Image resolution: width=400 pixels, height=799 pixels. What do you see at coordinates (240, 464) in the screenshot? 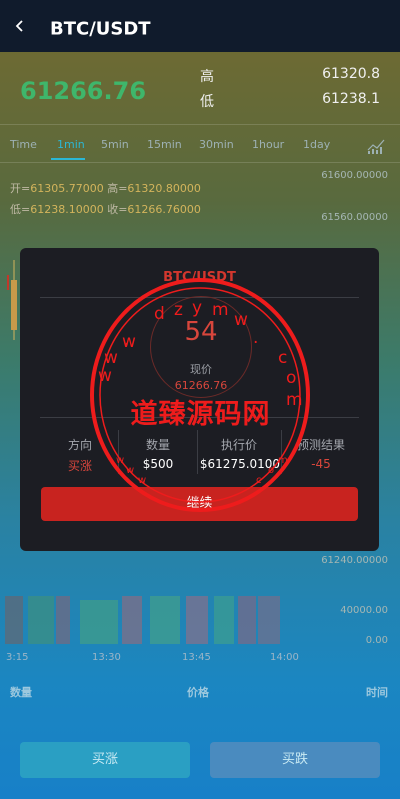
I see `execution-price-value: $61275.0100` at bounding box center [240, 464].